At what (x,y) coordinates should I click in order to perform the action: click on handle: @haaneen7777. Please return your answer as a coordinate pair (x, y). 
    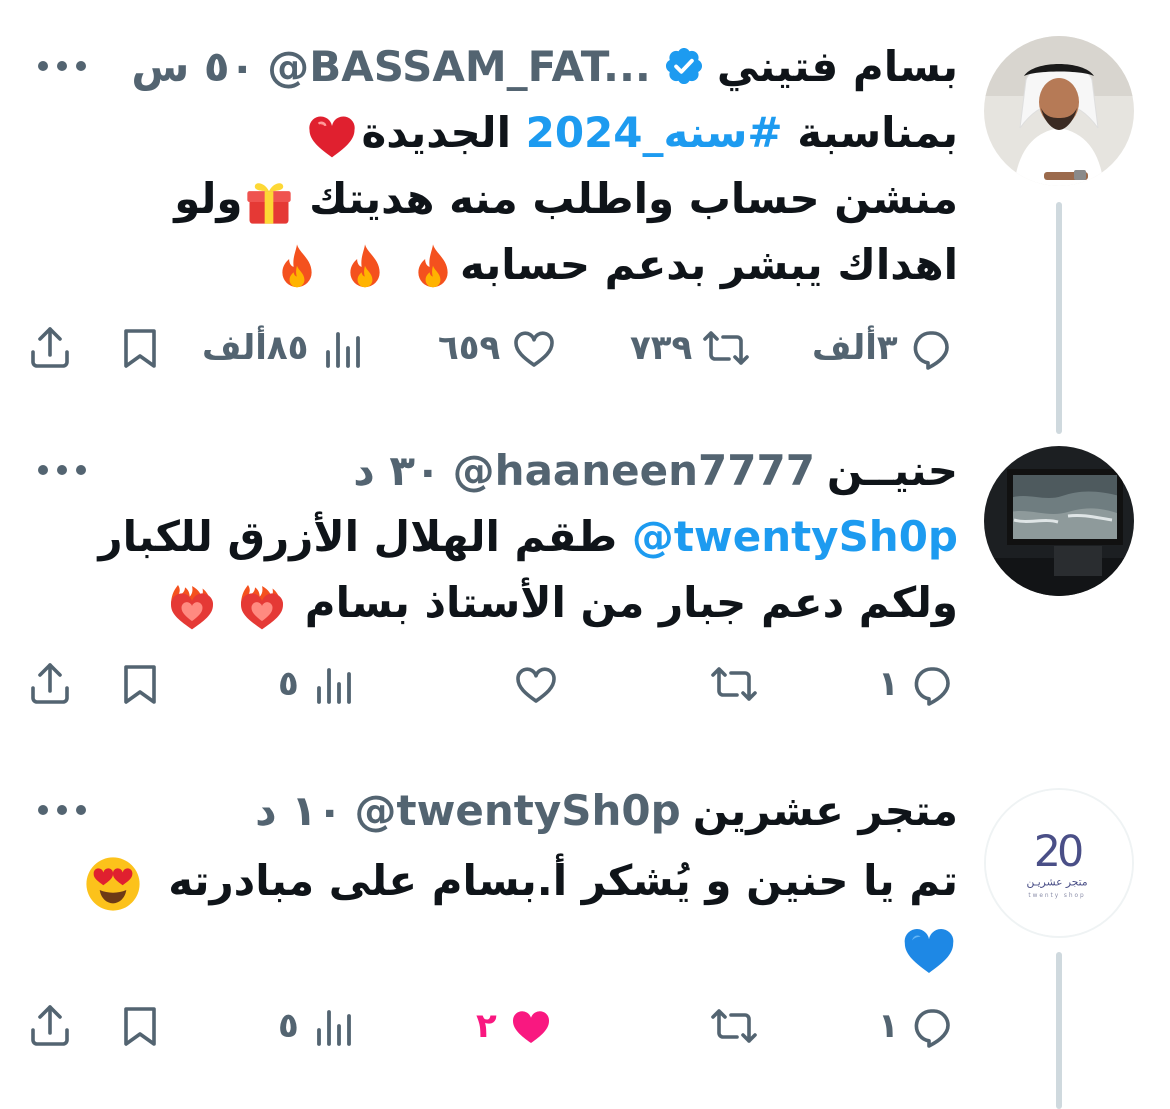
    Looking at the image, I should click on (634, 470).